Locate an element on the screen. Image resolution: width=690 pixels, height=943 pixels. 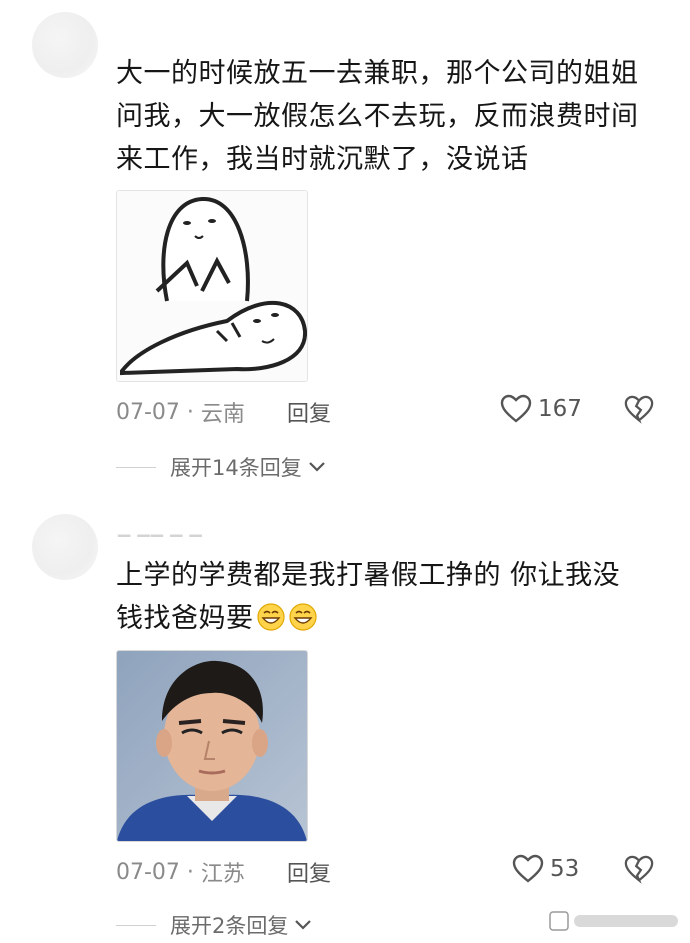
expand-label: 展开14条回复 is located at coordinates (236, 468).